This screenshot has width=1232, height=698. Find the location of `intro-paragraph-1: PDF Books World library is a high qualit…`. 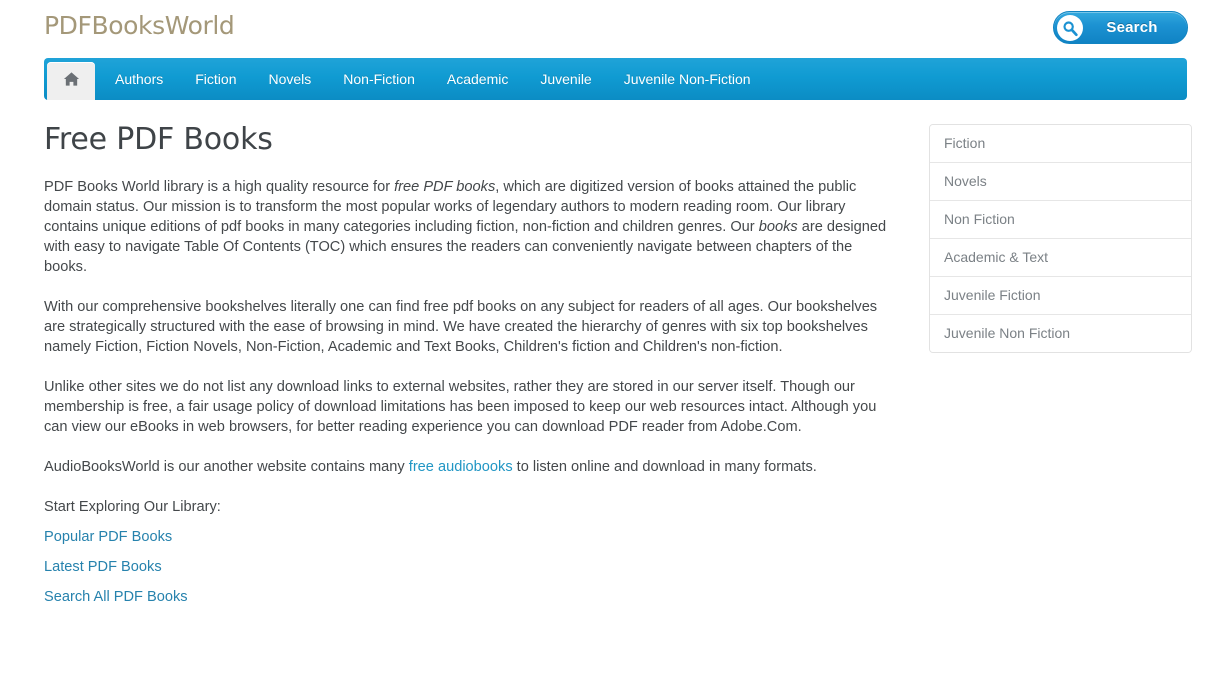

intro-paragraph-1: PDF Books World library is a high qualit… is located at coordinates (468, 227).